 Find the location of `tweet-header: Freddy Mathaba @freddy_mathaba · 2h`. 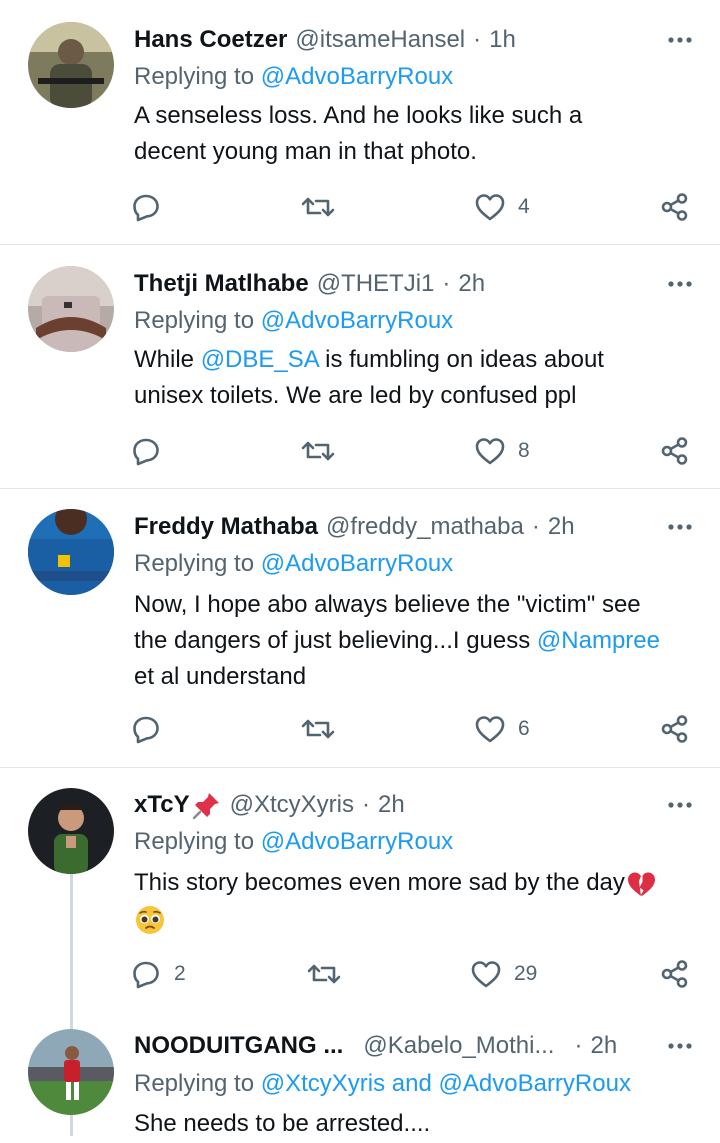

tweet-header: Freddy Mathaba @freddy_mathaba · 2h is located at coordinates (354, 527).